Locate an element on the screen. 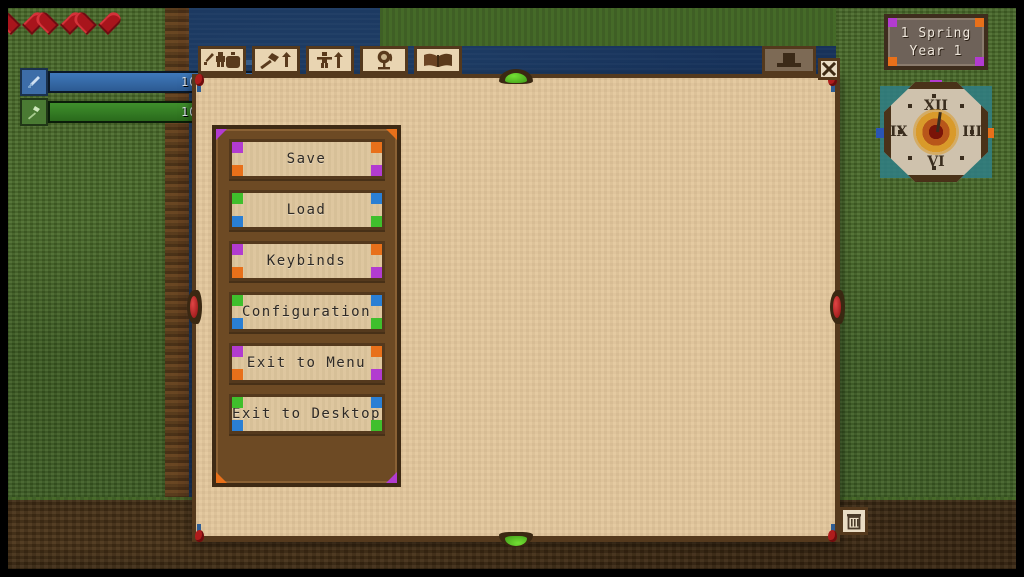 The image size is (1024, 577). window-tab-bar is located at coordinates (330, 60).